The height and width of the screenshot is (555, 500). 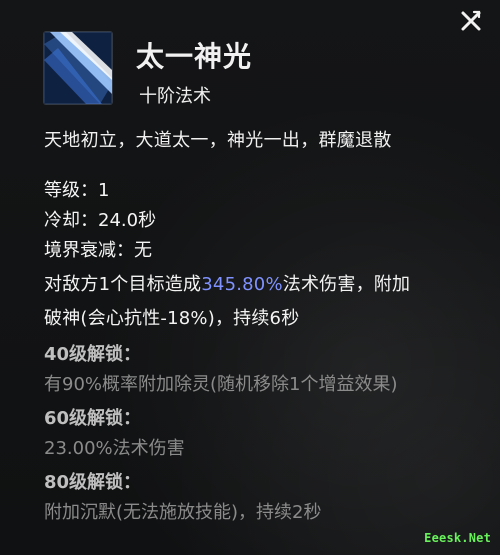 I want to click on cooldown-label: 冷却：, so click(x=71, y=220).